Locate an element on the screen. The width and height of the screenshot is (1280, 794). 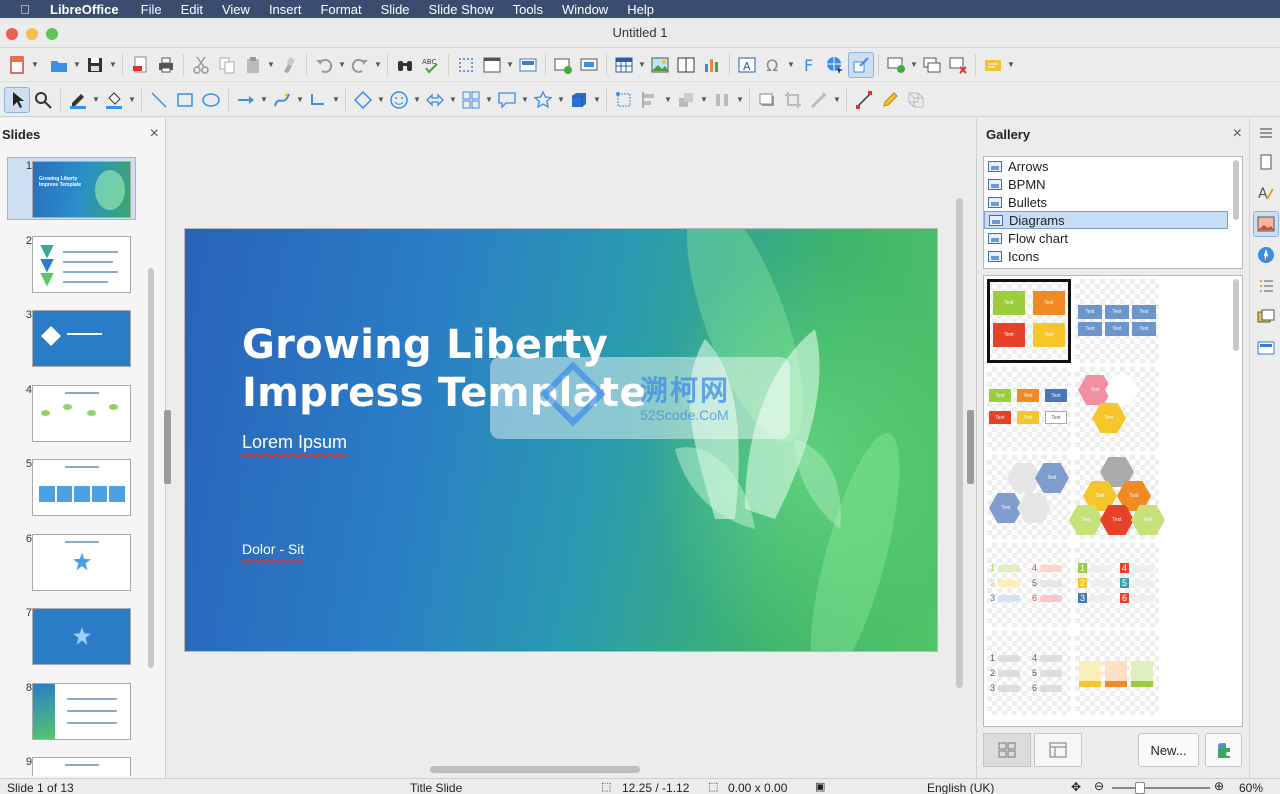
shadow-icon is located at coordinates (767, 100).